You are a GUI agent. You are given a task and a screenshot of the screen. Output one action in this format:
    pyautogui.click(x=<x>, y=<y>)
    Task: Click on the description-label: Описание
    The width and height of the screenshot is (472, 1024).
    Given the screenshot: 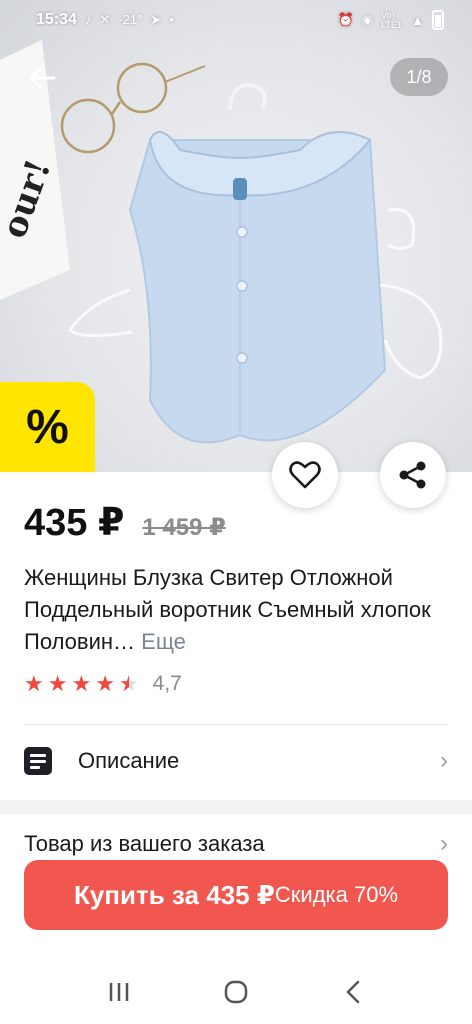 What is the action you would take?
    pyautogui.click(x=129, y=760)
    